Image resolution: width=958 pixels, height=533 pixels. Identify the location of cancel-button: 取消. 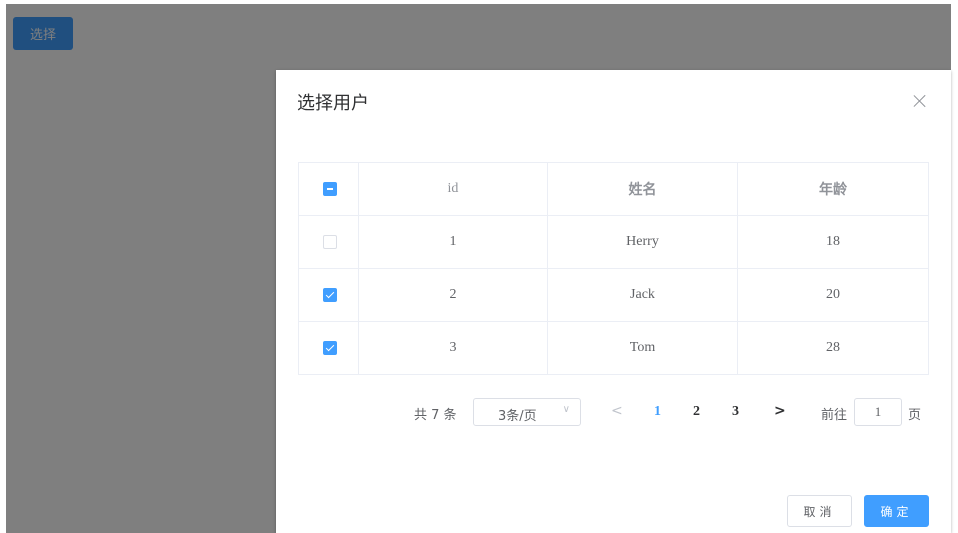
(819, 511).